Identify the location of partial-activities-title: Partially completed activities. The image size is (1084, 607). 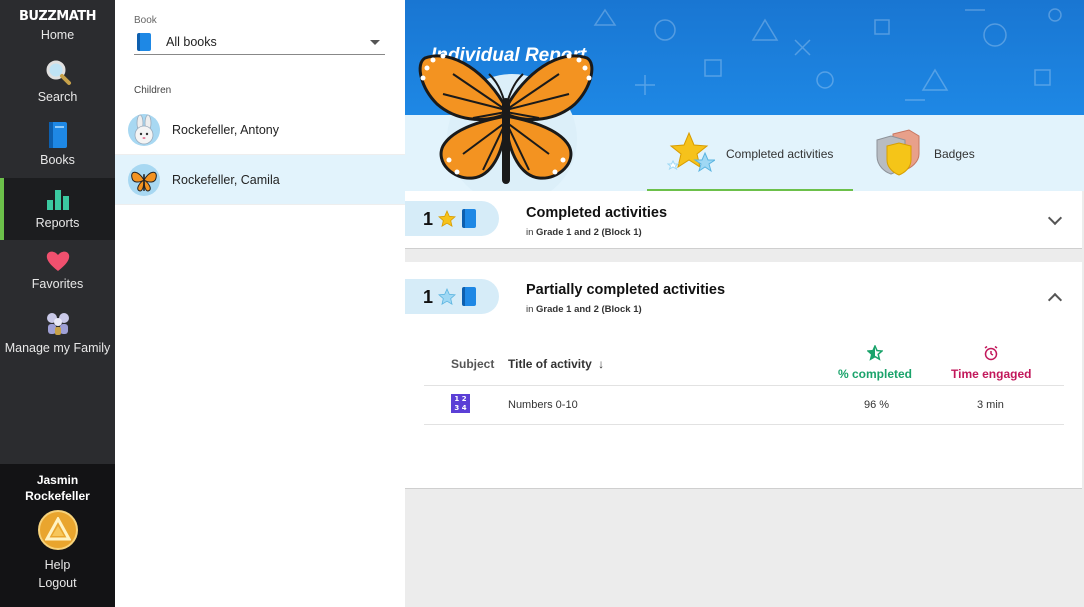
(626, 290).